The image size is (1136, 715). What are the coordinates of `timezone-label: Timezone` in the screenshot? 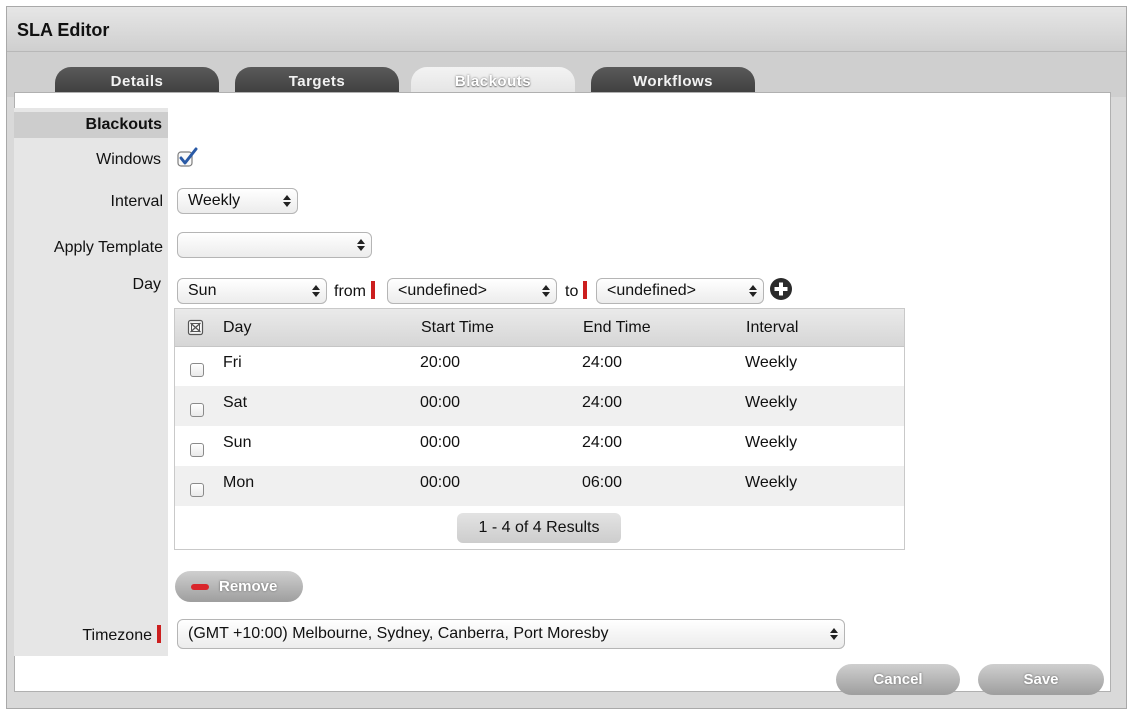 It's located at (87, 635).